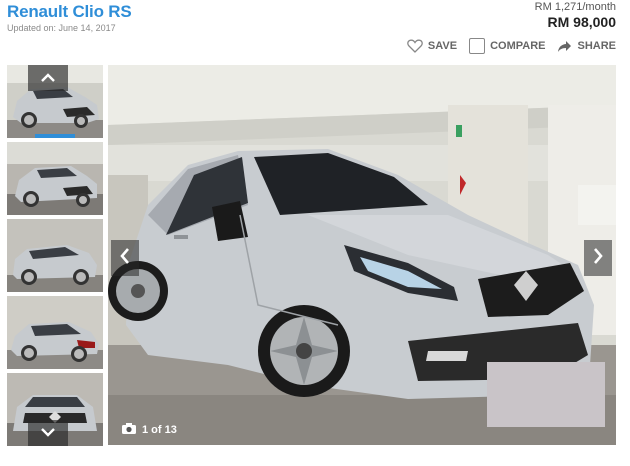 This screenshot has width=630, height=466. Describe the element at coordinates (546, 394) in the screenshot. I see `license-plate-mask` at that location.